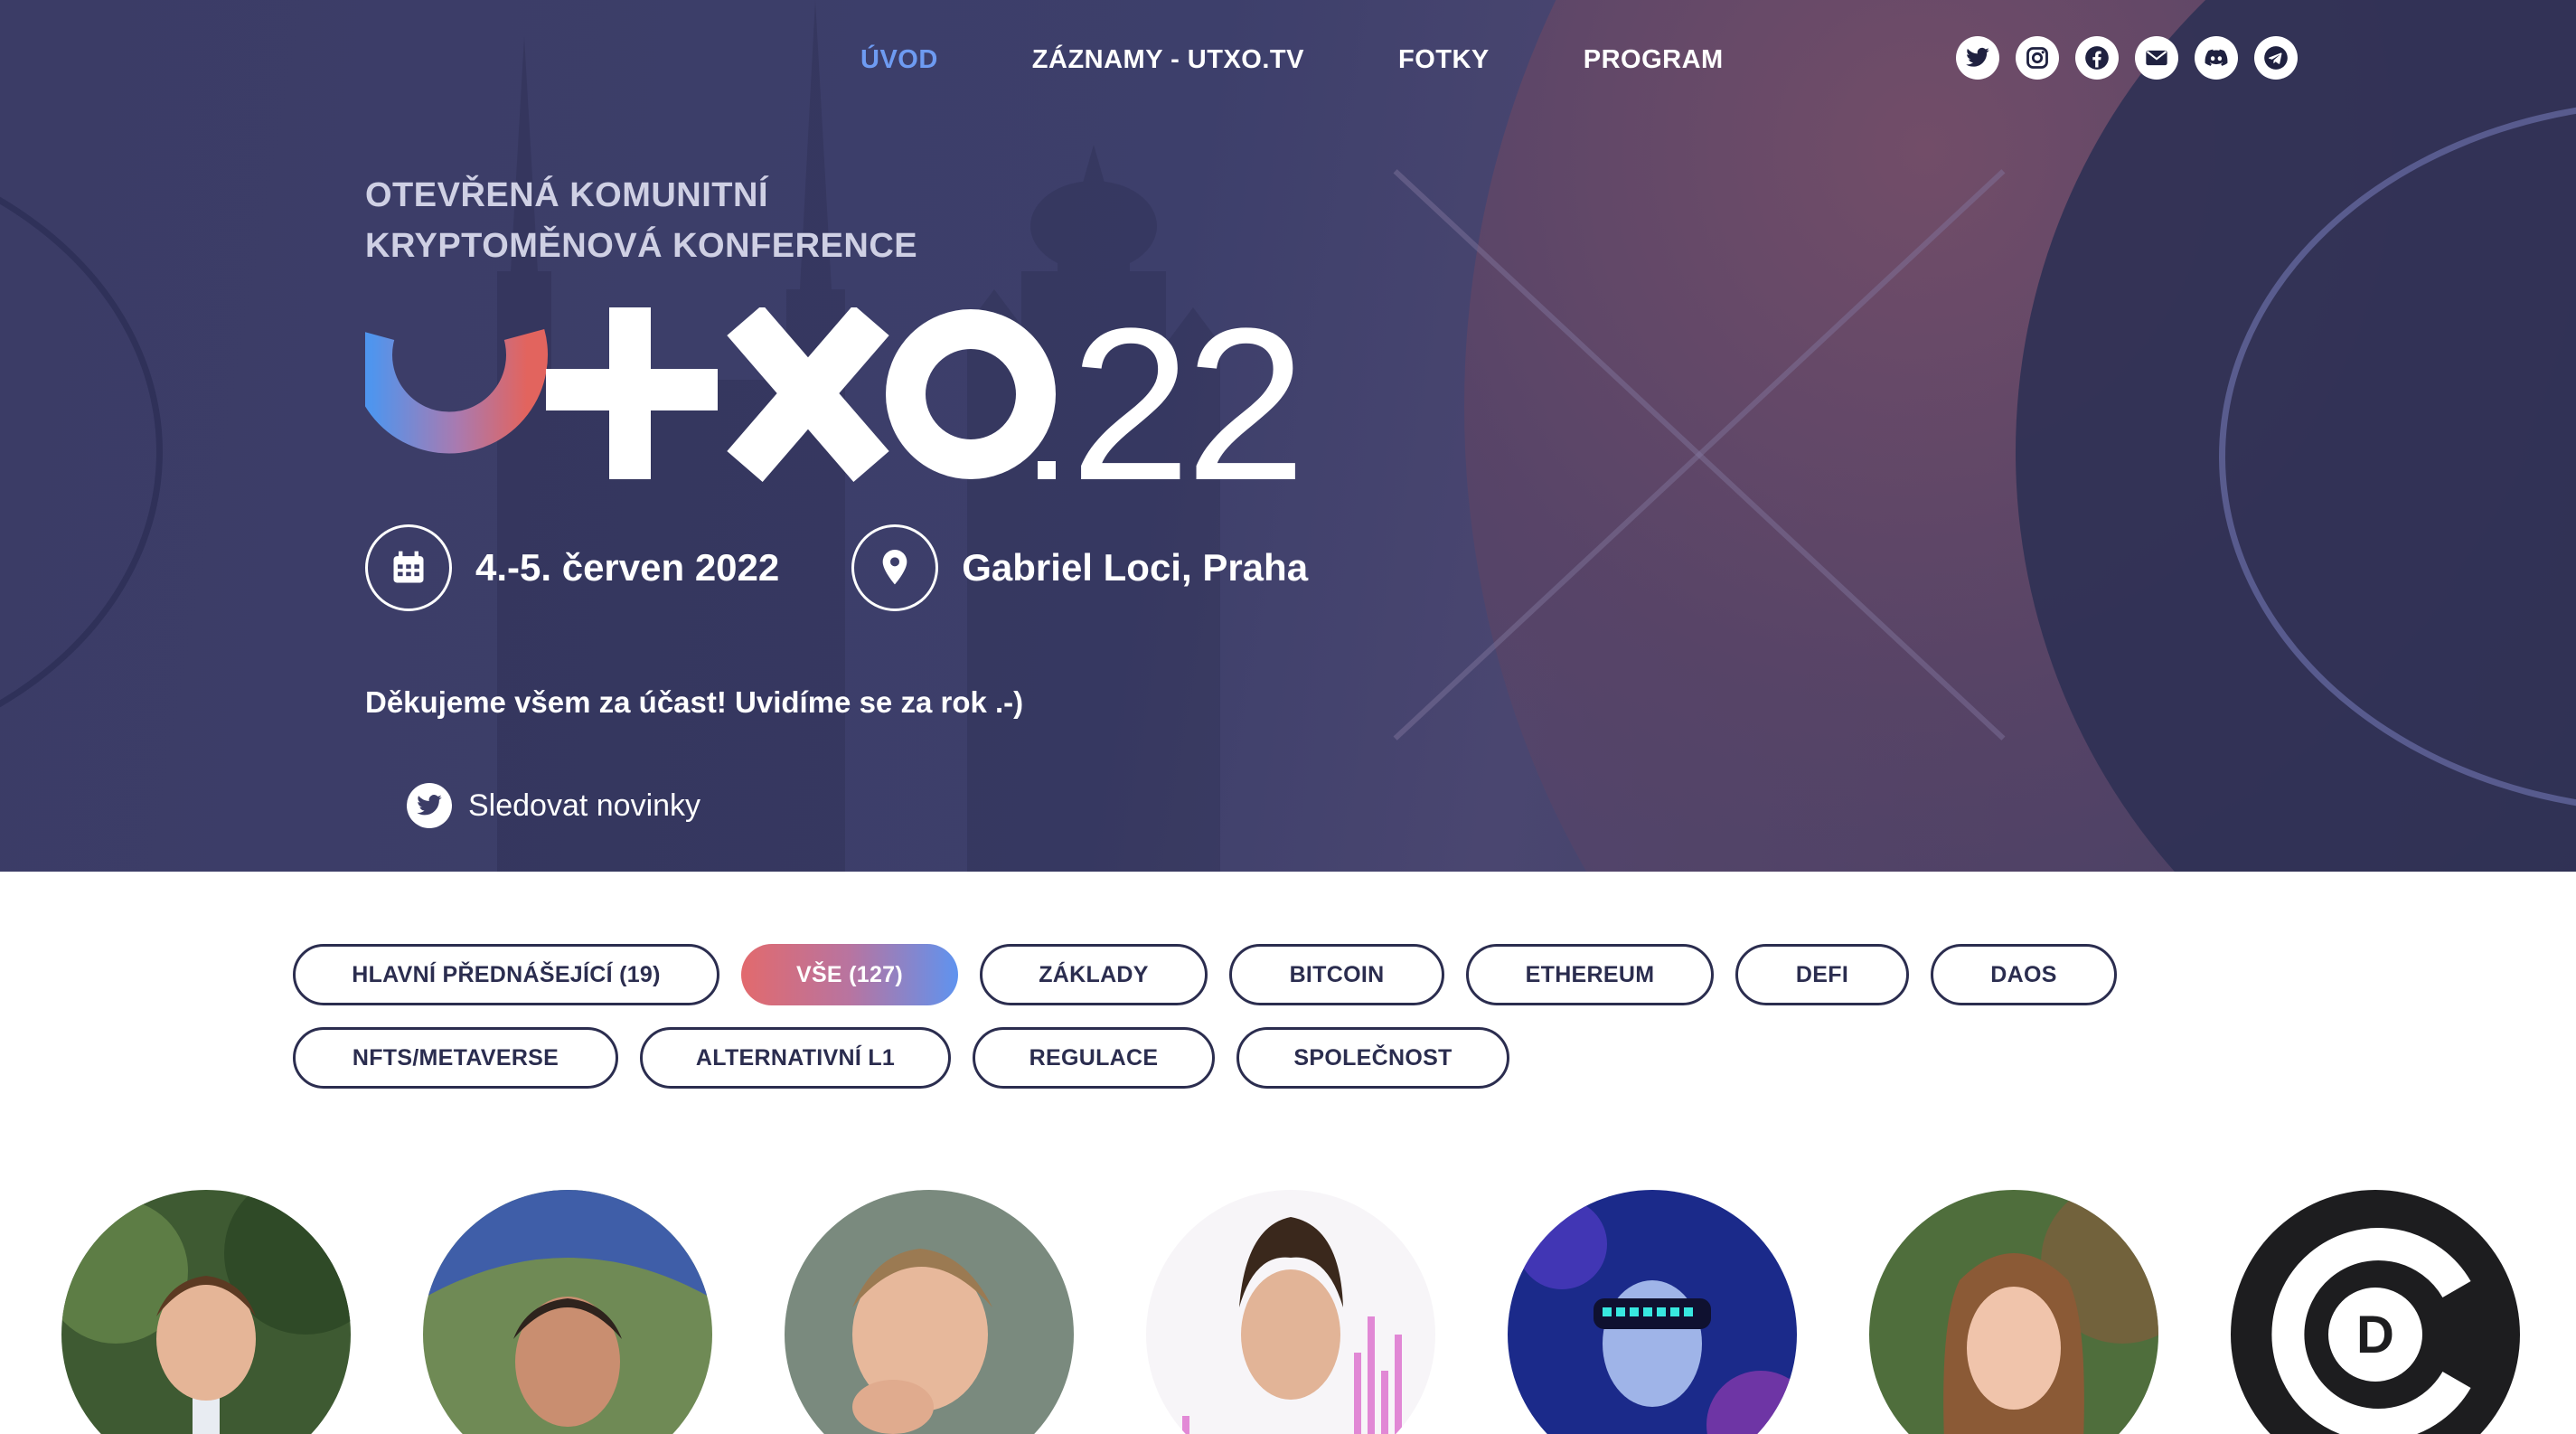 The height and width of the screenshot is (1434, 2576). Describe the element at coordinates (1372, 1058) in the screenshot. I see `filter-spolecnost: SPOLEČNOST` at that location.